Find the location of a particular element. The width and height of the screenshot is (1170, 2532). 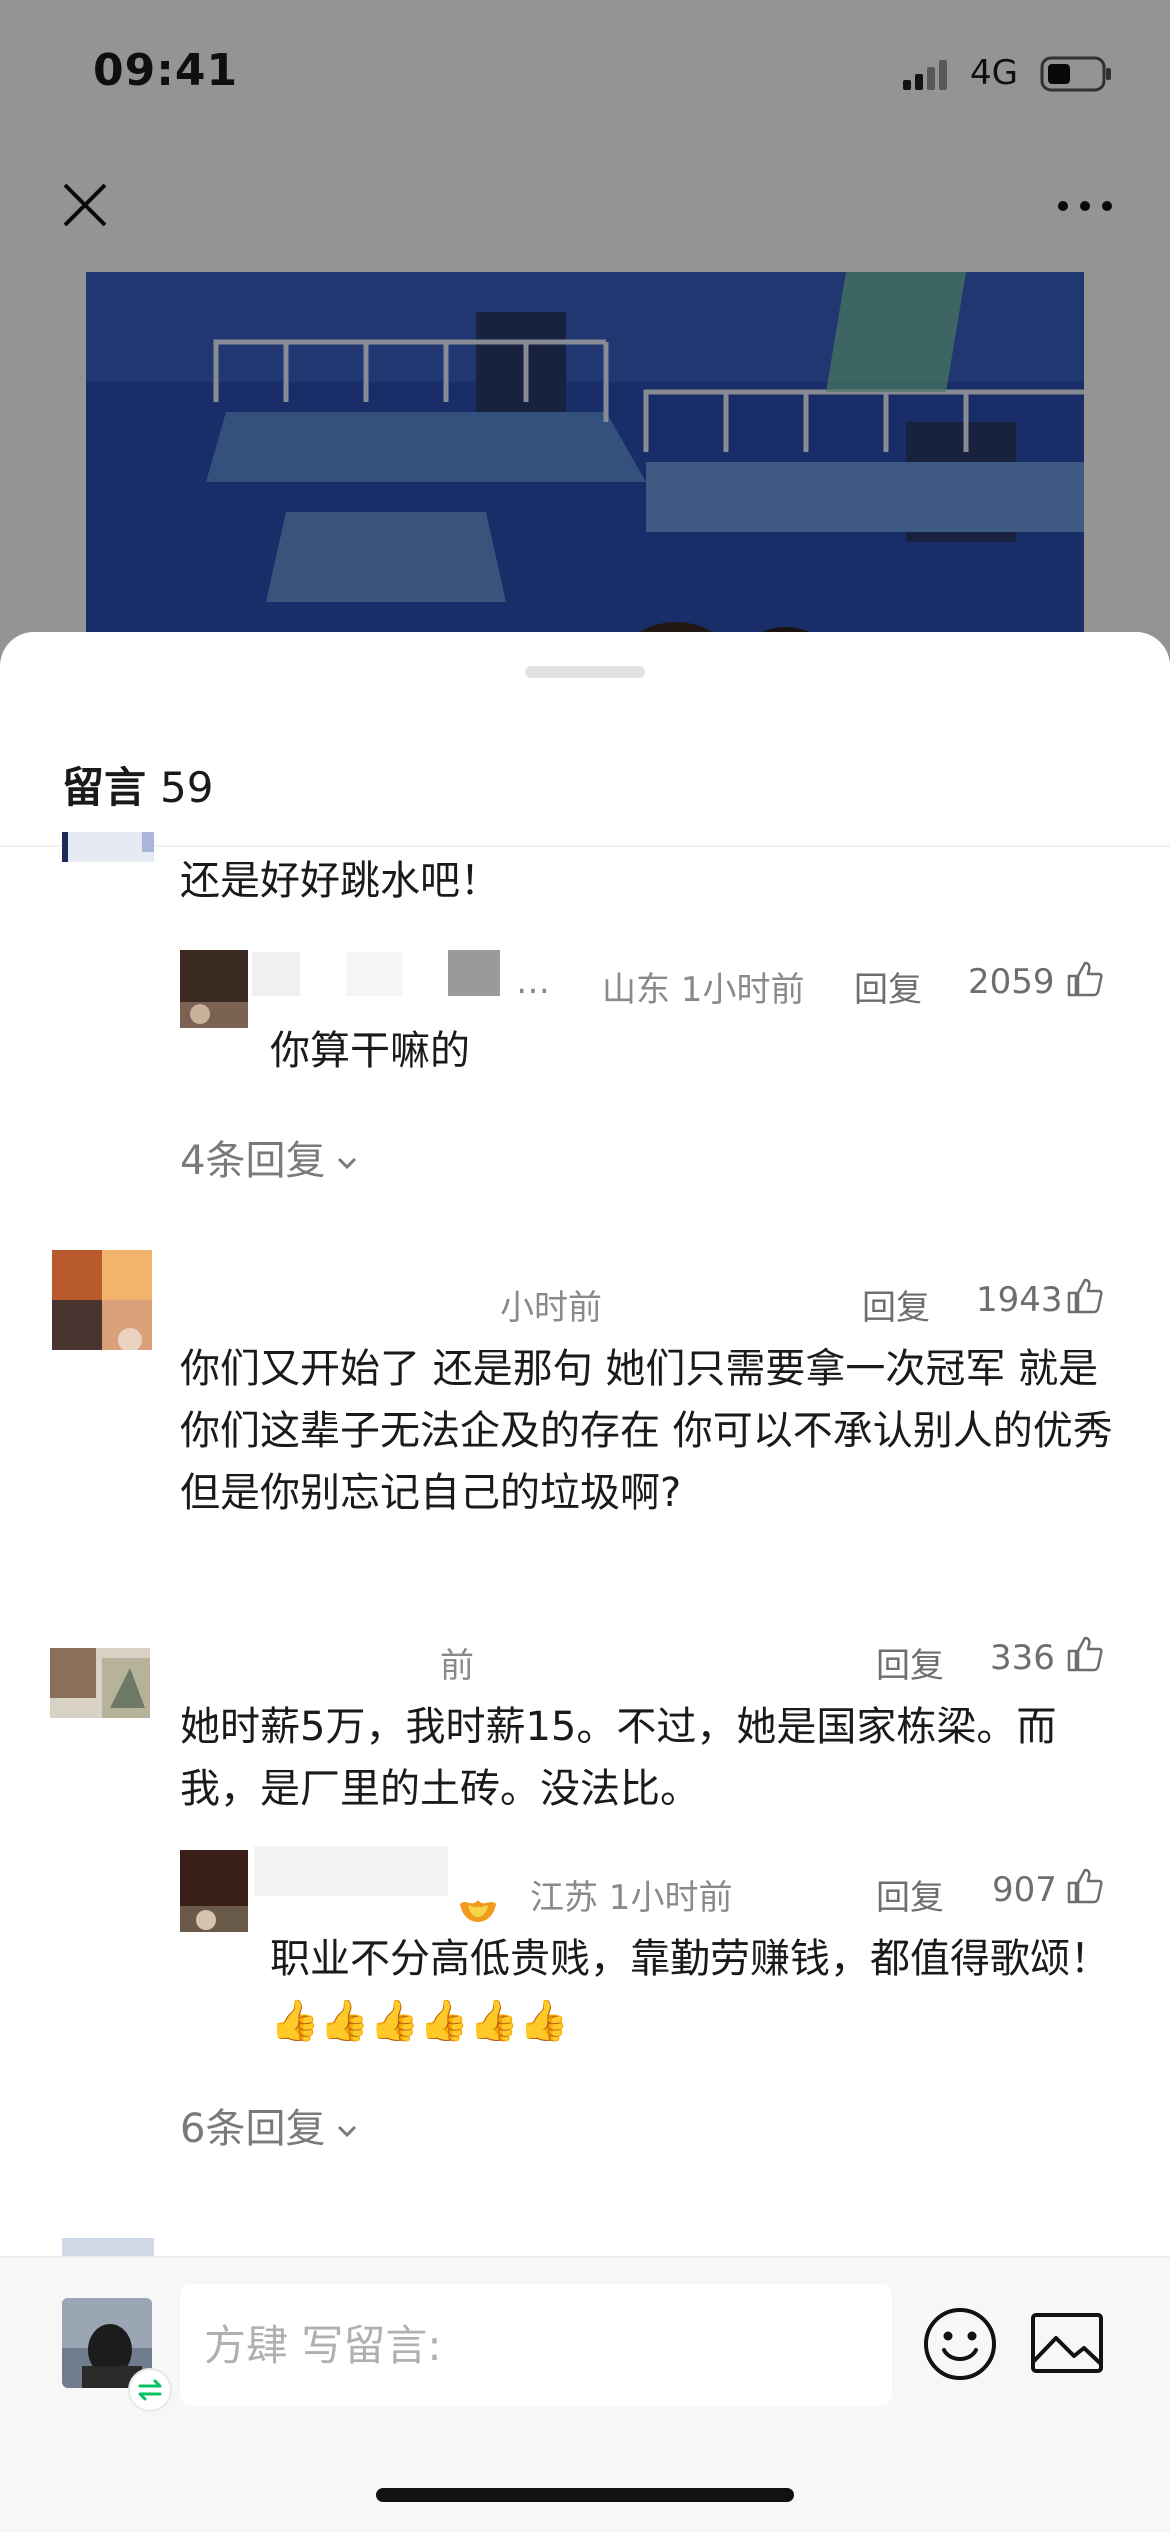

switch-account-icon is located at coordinates (150, 2390).